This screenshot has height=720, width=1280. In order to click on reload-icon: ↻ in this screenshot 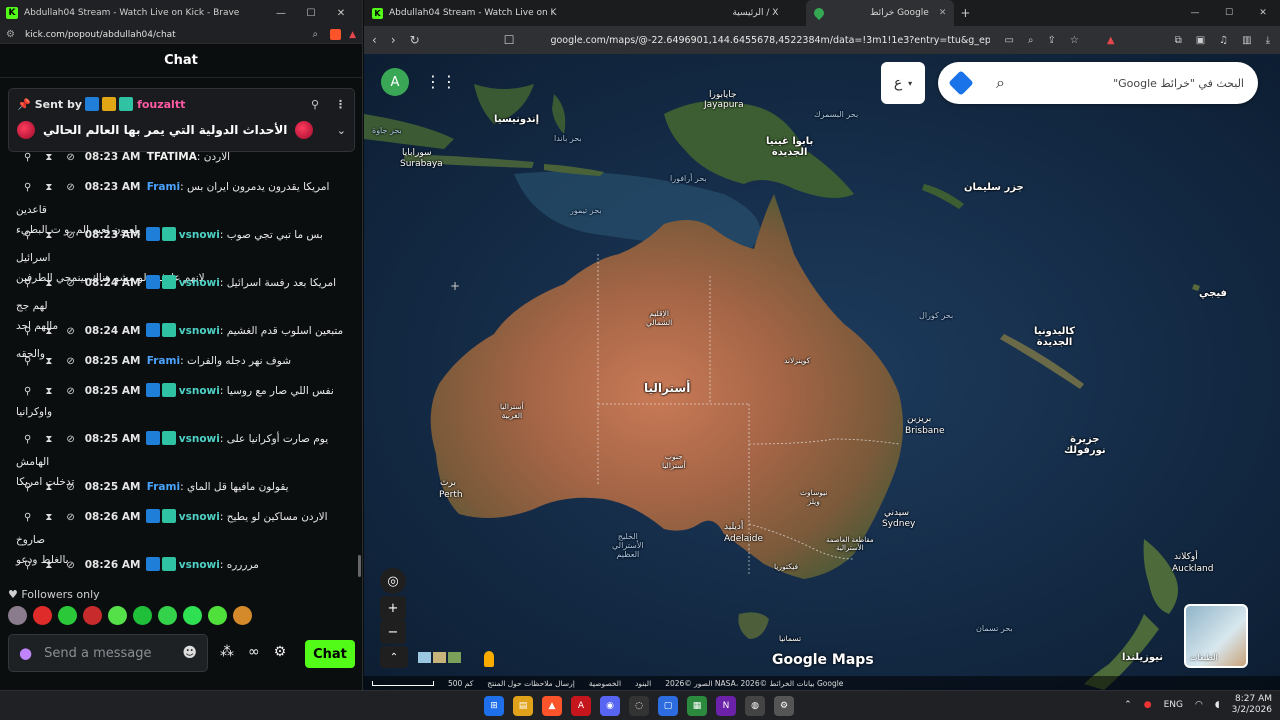, I will do `click(415, 40)`.